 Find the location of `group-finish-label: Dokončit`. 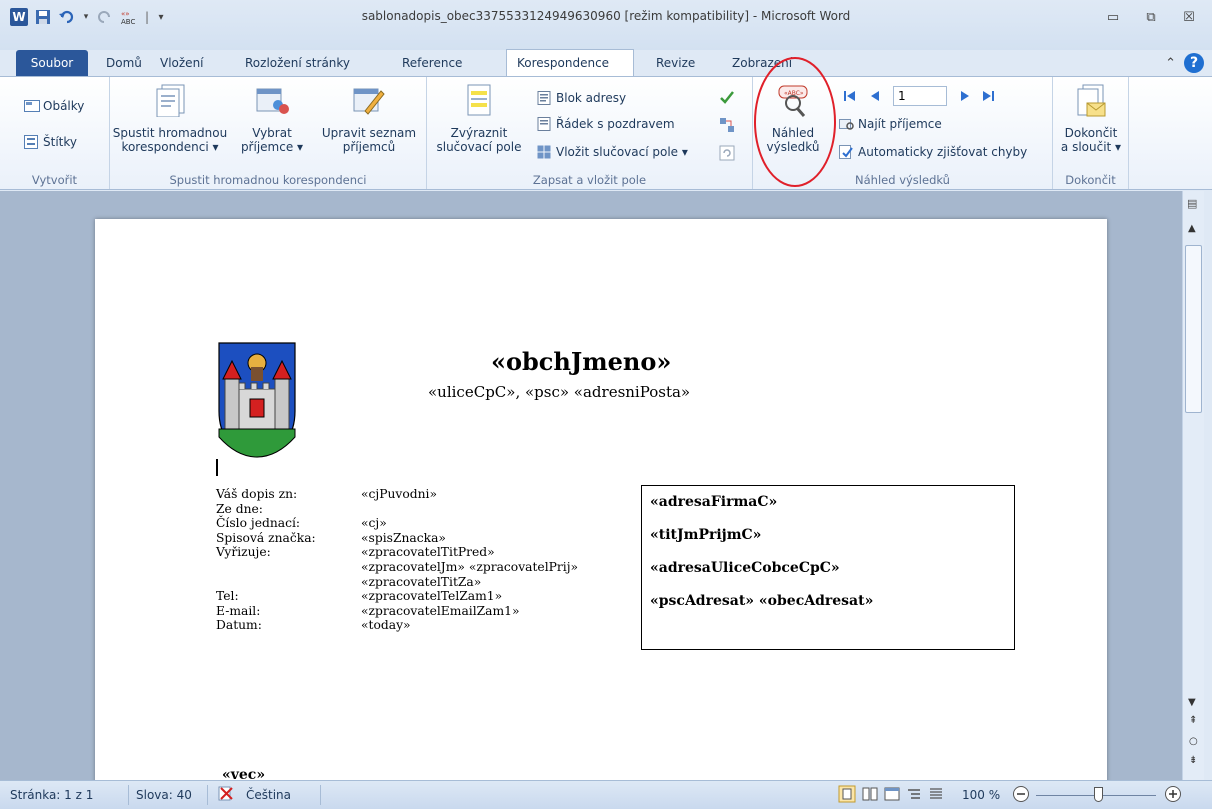

group-finish-label: Dokončit is located at coordinates (1090, 180).